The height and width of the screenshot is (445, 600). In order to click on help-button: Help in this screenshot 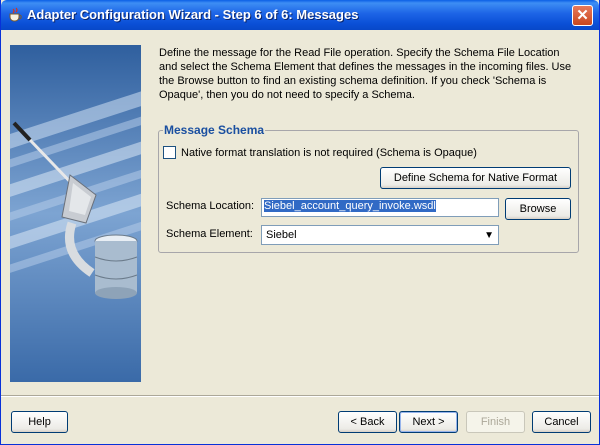, I will do `click(39, 422)`.